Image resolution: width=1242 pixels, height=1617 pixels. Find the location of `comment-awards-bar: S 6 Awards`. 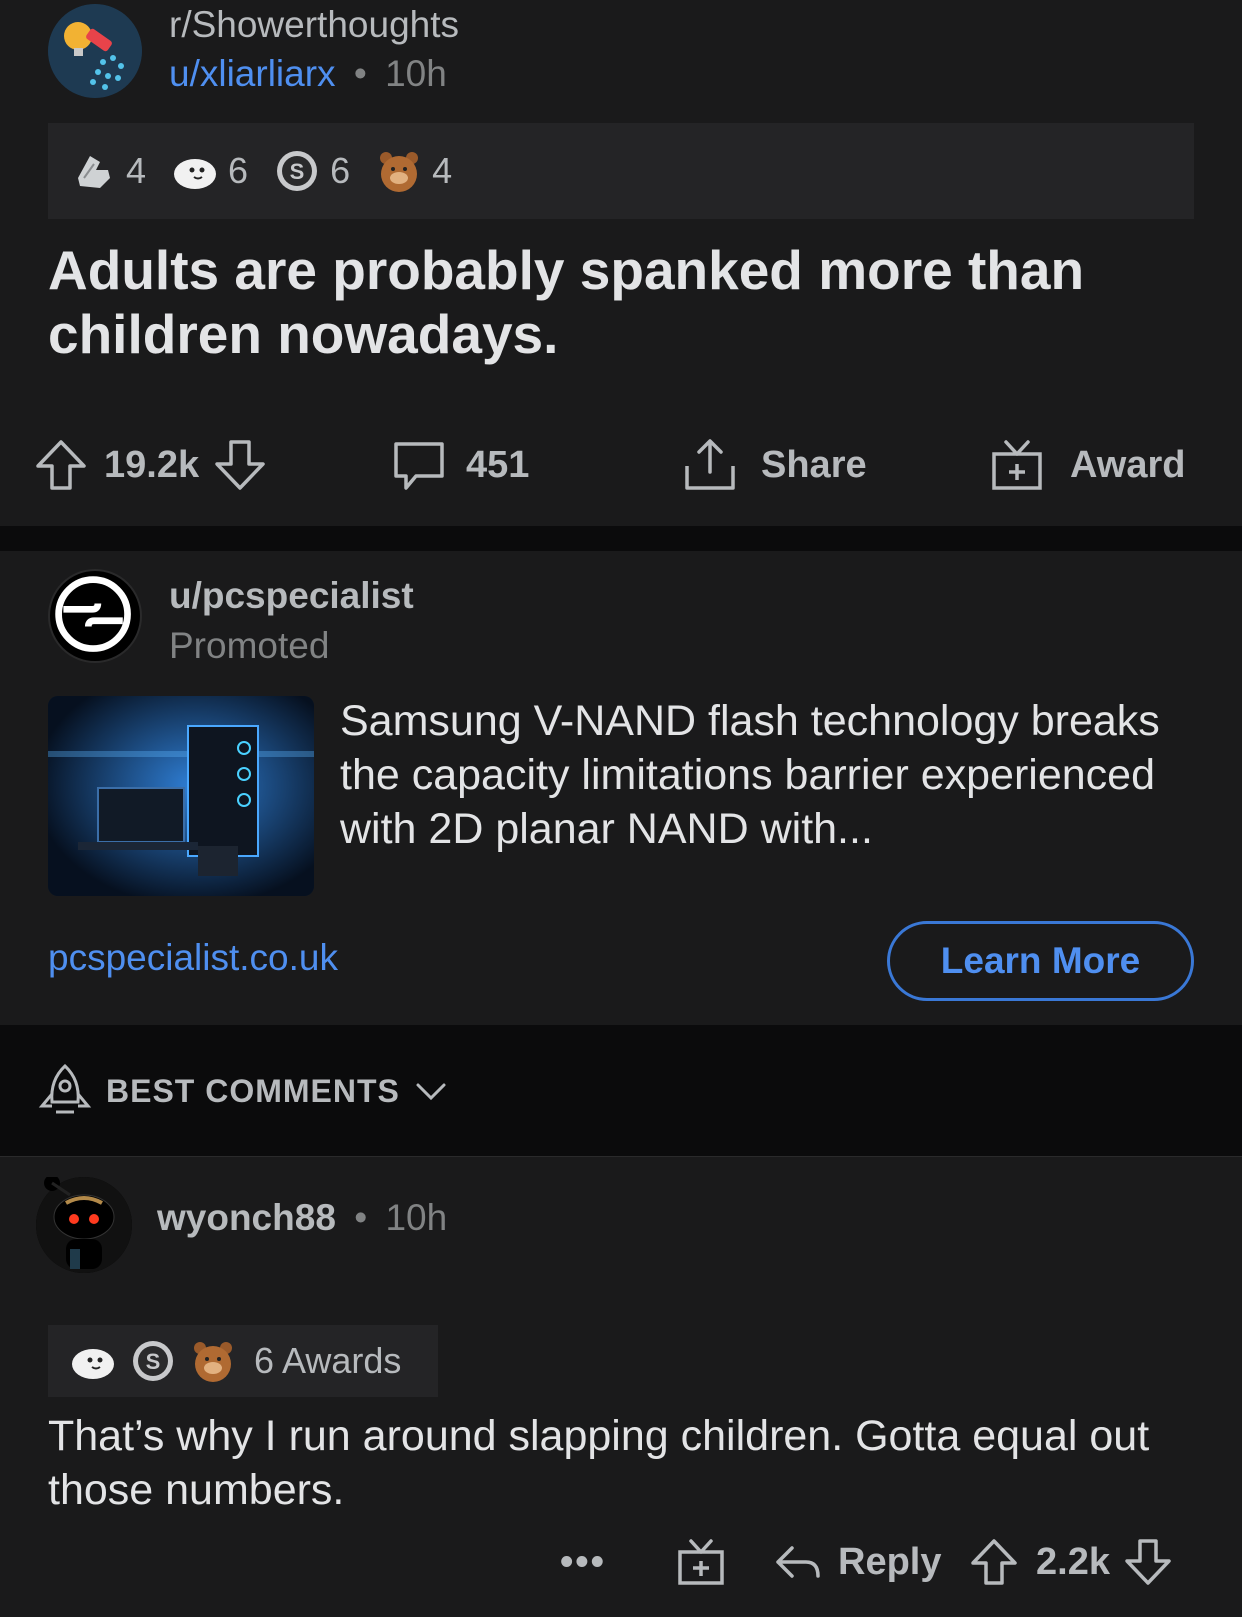

comment-awards-bar: S 6 Awards is located at coordinates (243, 1361).